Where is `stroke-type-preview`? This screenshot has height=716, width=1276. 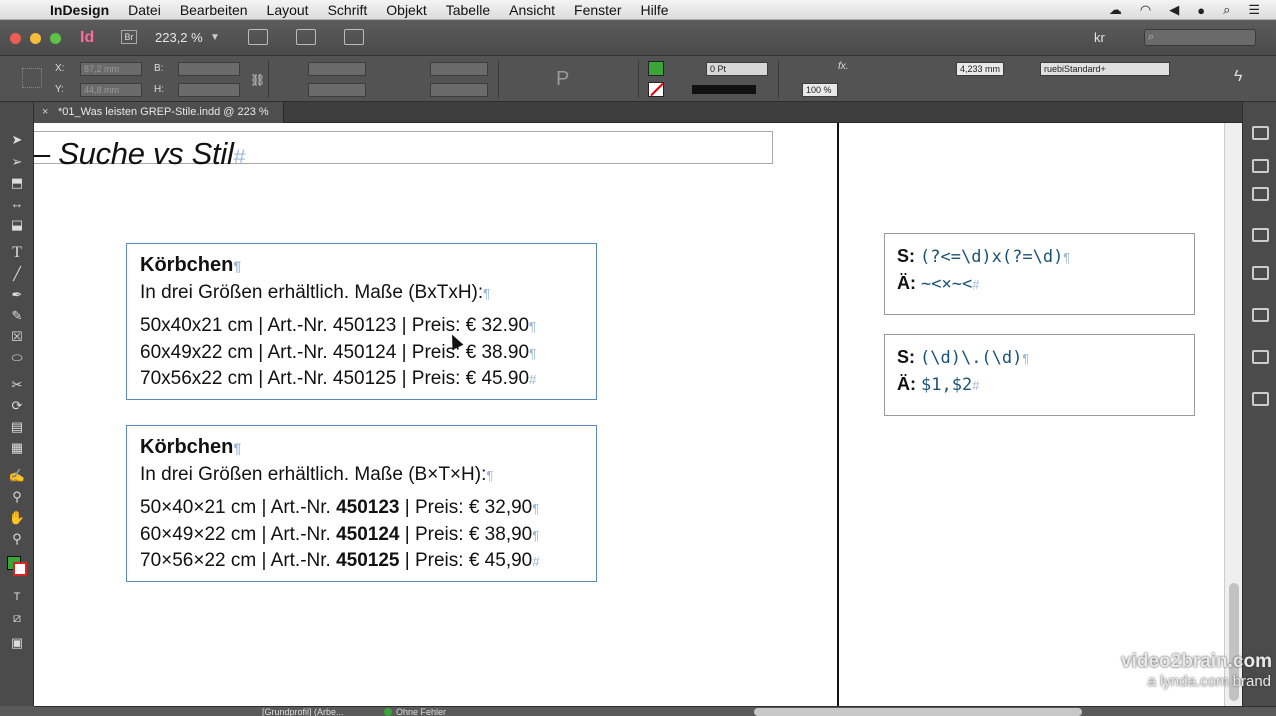 stroke-type-preview is located at coordinates (724, 89).